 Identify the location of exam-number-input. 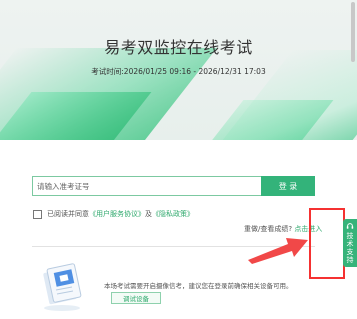
(152, 186).